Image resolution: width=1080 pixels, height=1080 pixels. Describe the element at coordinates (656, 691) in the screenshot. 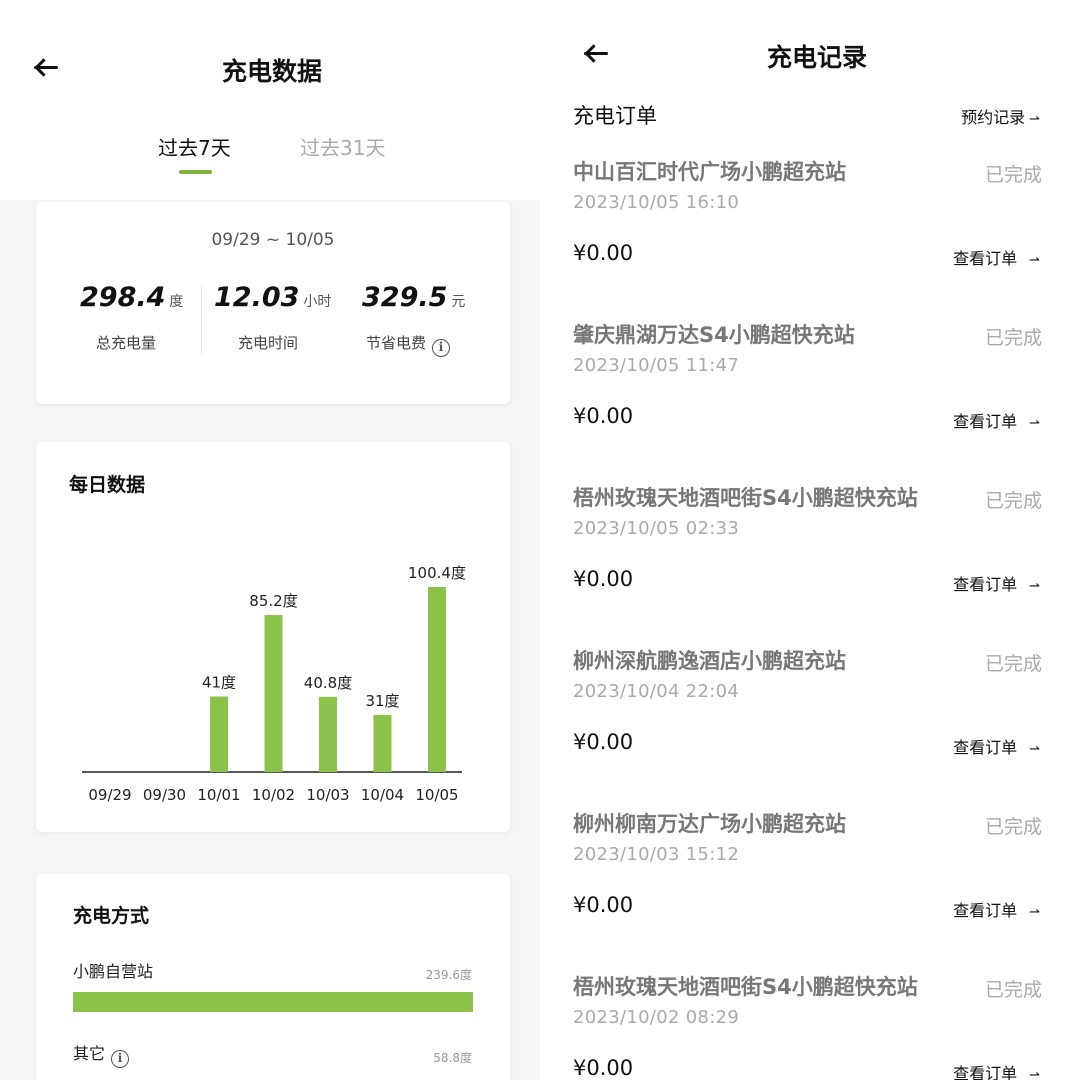

I see `order-time: 2023/10/04 22:04` at that location.